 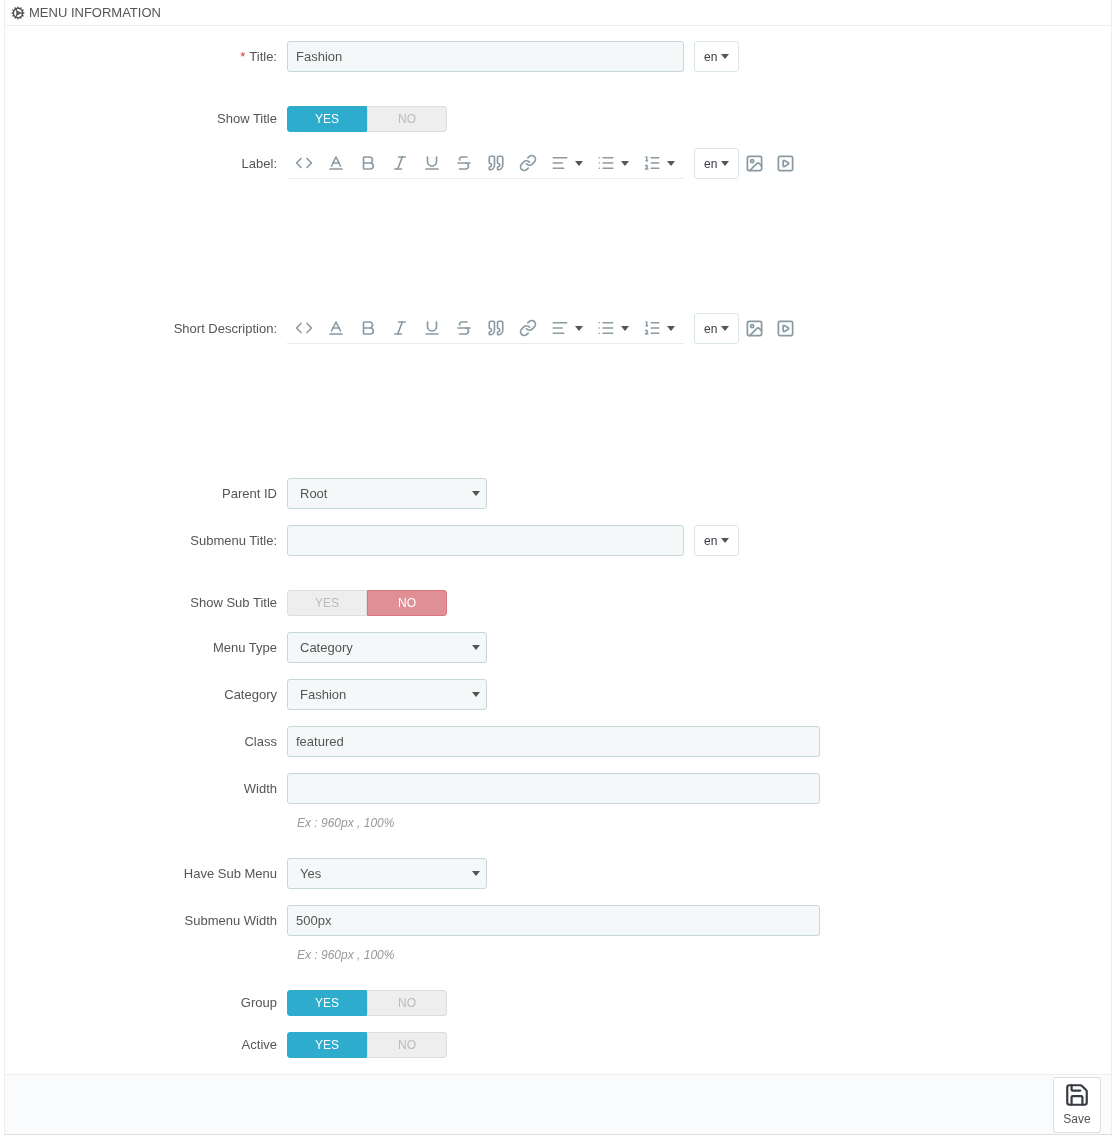 What do you see at coordinates (247, 119) in the screenshot?
I see `field-label: Show Title` at bounding box center [247, 119].